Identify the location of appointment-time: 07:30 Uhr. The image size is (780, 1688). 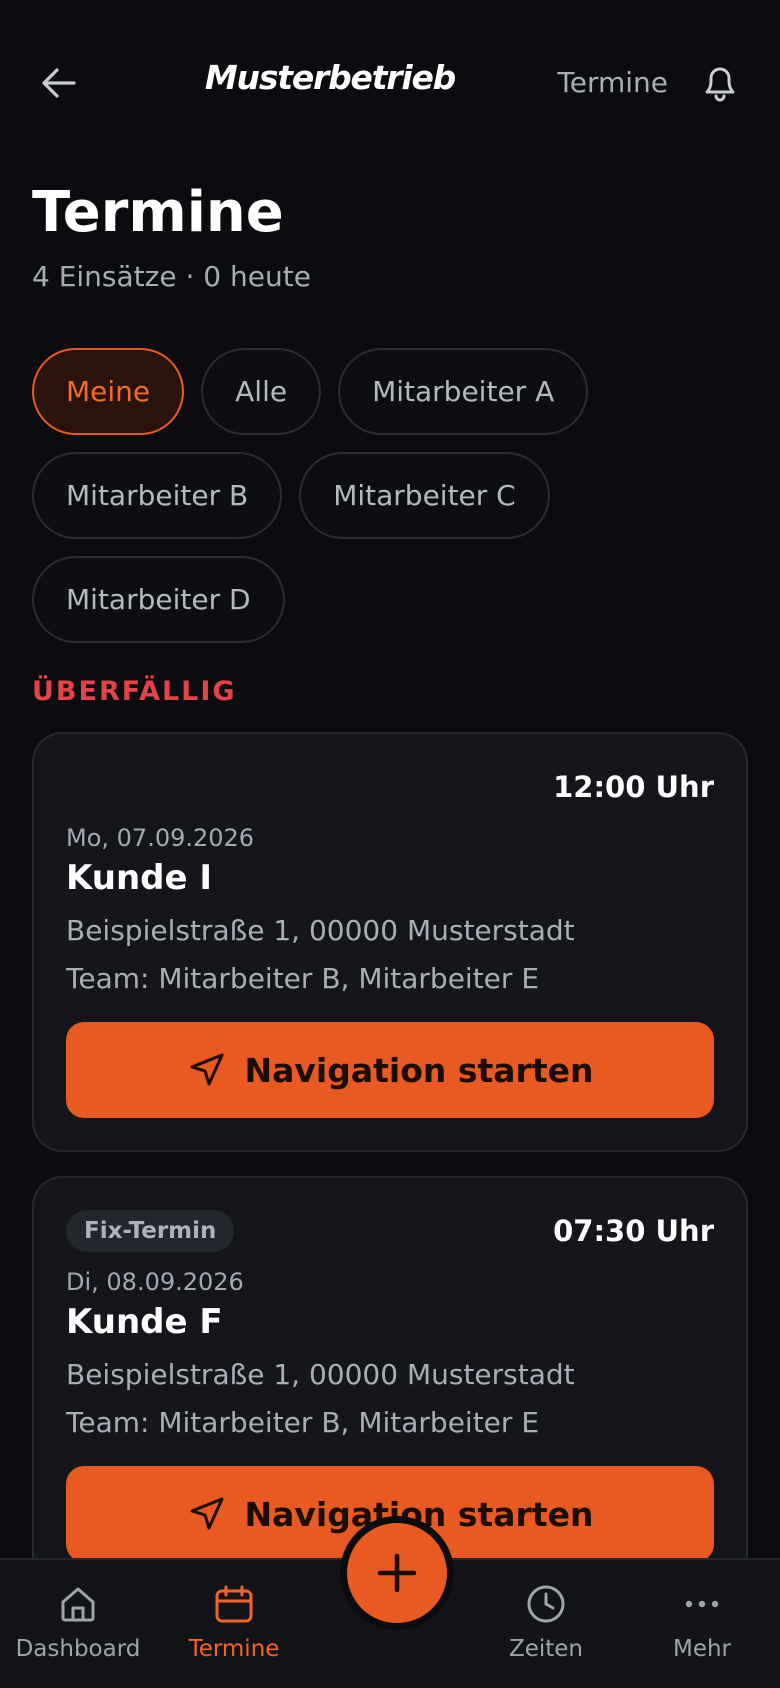
(633, 1231).